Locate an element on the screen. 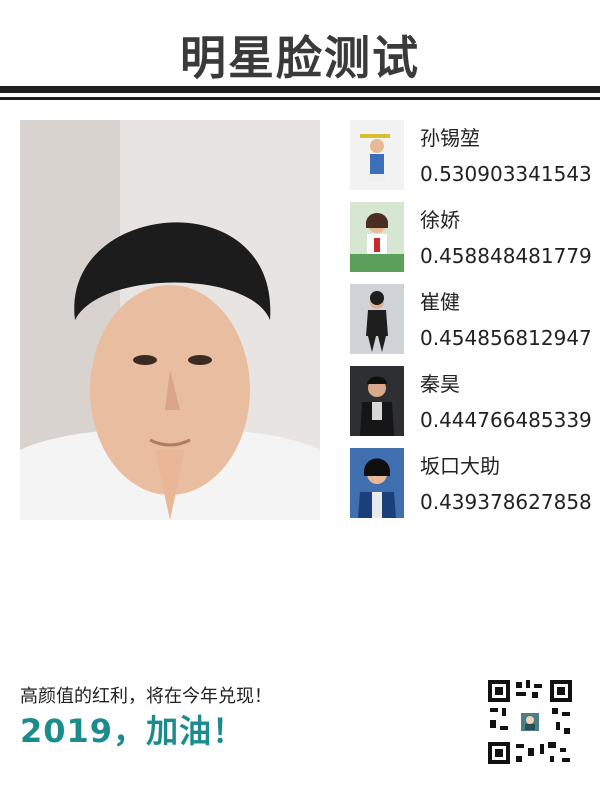 Image resolution: width=600 pixels, height=800 pixels. page-title: 明星脸测试 is located at coordinates (300, 58).